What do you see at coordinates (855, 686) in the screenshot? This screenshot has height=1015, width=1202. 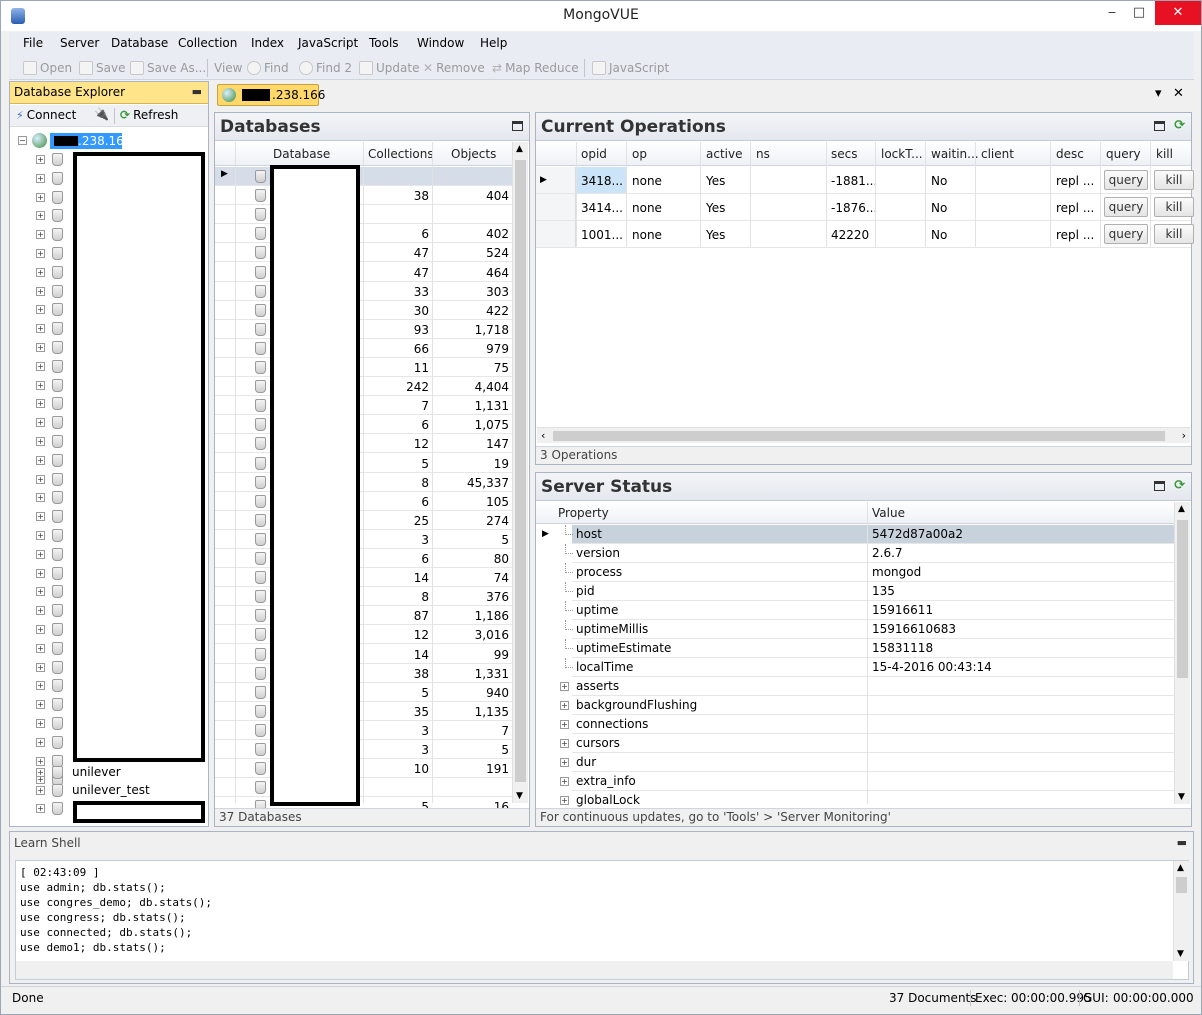 I see `table-row: + asserts` at bounding box center [855, 686].